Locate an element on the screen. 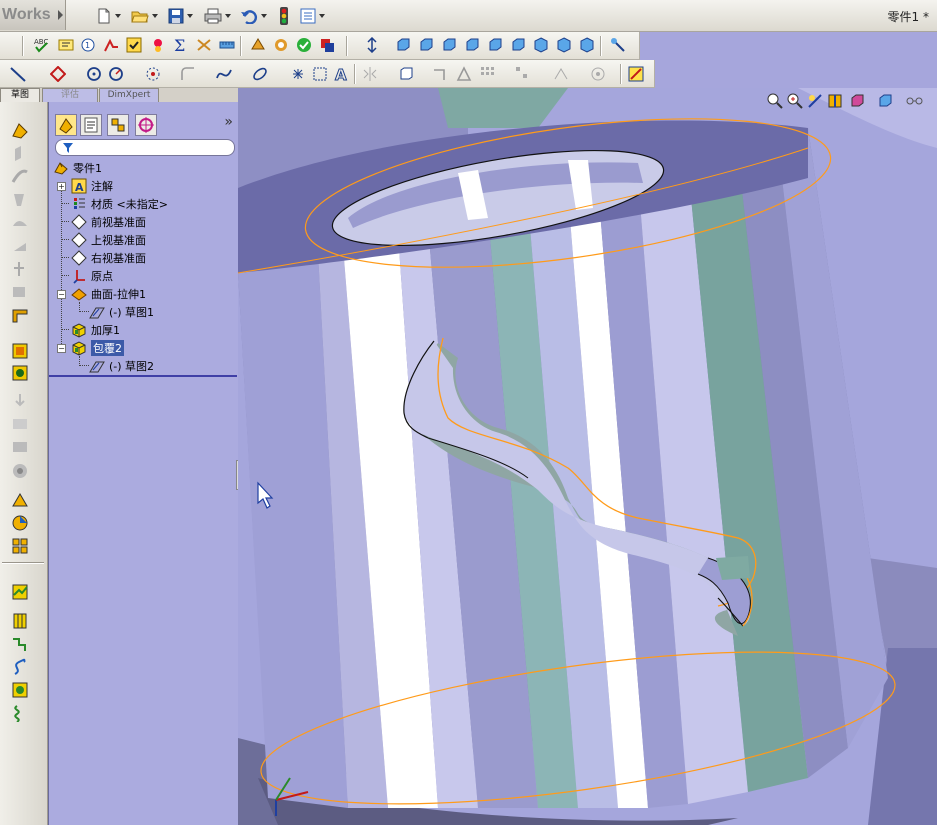 The width and height of the screenshot is (937, 825). expand-annotations-toggle: + is located at coordinates (61, 186).